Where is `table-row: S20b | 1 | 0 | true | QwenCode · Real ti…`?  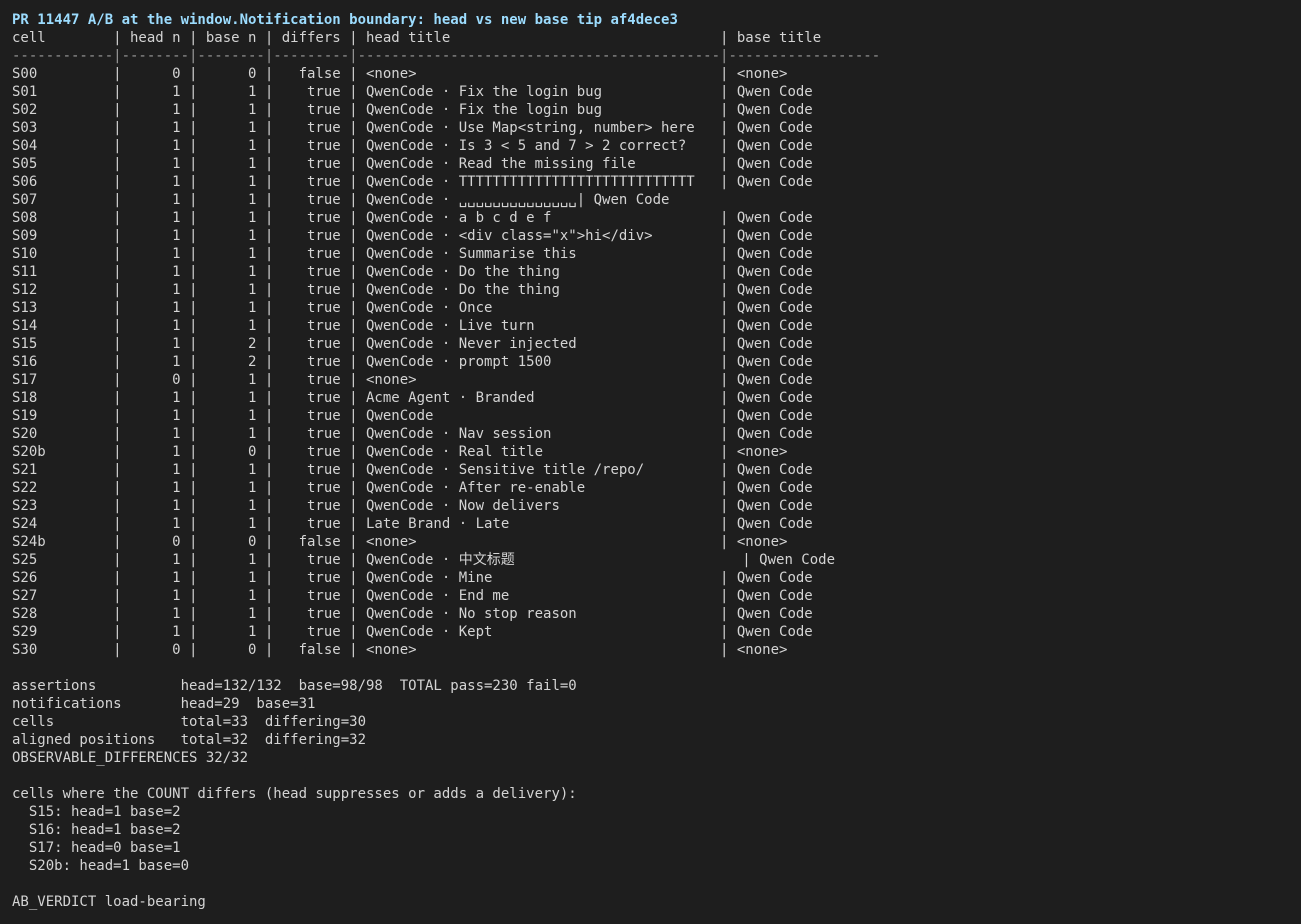 table-row: S20b | 1 | 0 | true | QwenCode · Real ti… is located at coordinates (400, 452).